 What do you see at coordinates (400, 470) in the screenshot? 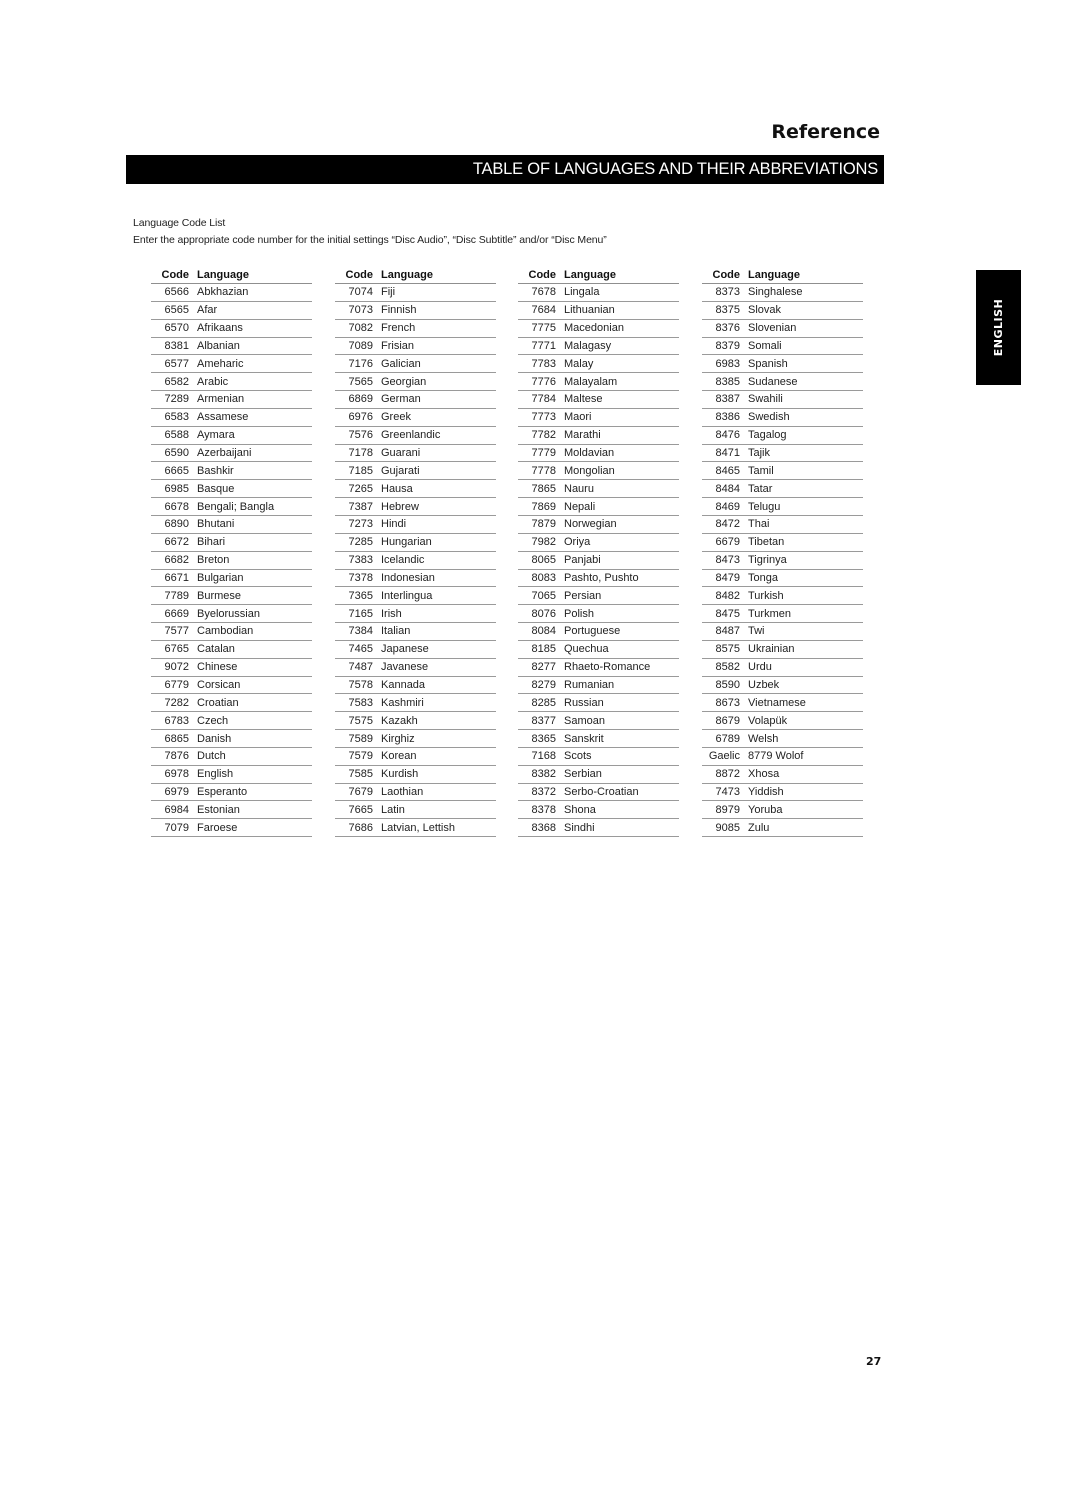
I see `language-name: Gujarati` at bounding box center [400, 470].